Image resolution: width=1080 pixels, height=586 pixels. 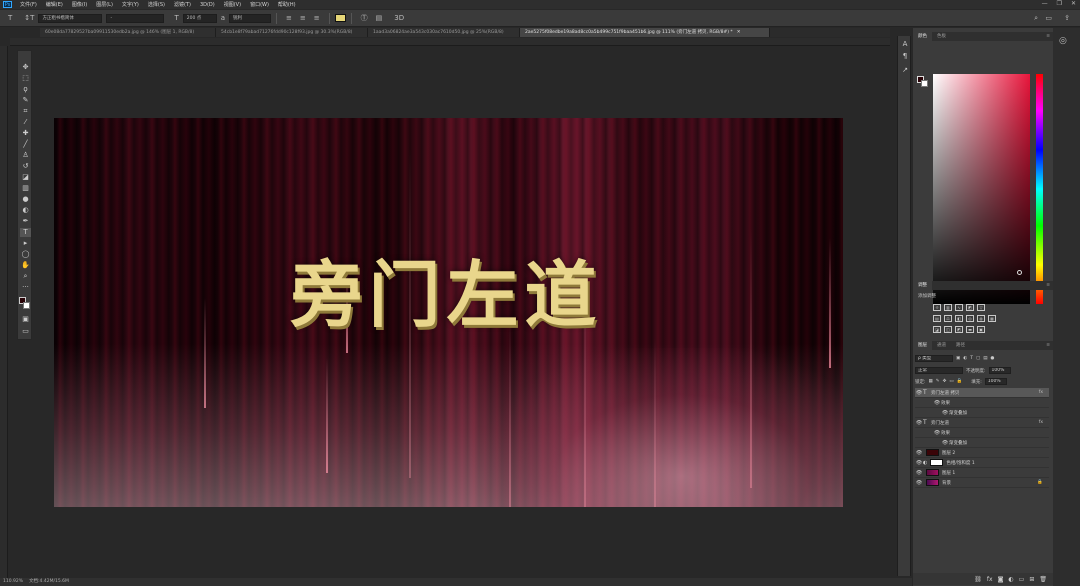 What do you see at coordinates (25, 166) in the screenshot?
I see `history-brush-icon: ↺` at bounding box center [25, 166].